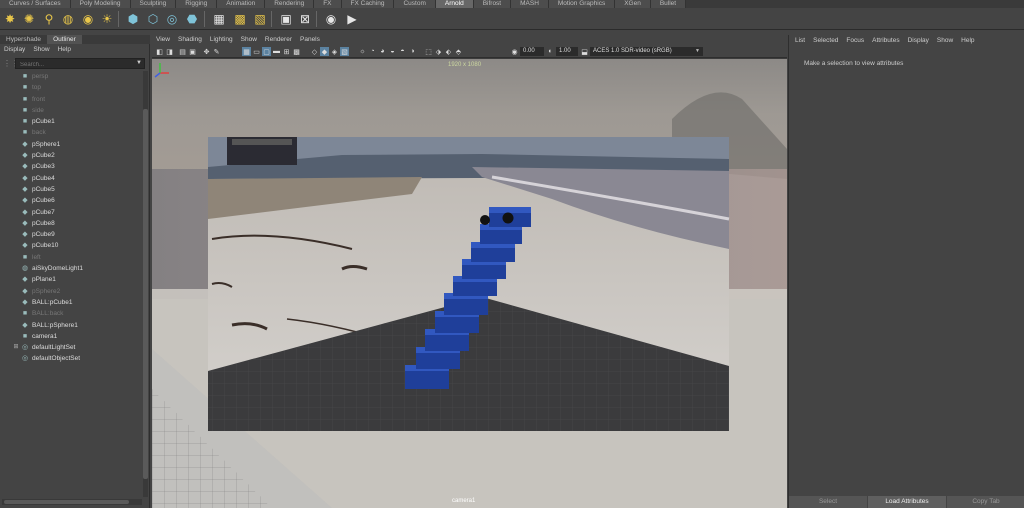 This screenshot has width=1024, height=508. What do you see at coordinates (66, 502) in the screenshot?
I see `outliner-horizontal-scroll-thumb` at bounding box center [66, 502].